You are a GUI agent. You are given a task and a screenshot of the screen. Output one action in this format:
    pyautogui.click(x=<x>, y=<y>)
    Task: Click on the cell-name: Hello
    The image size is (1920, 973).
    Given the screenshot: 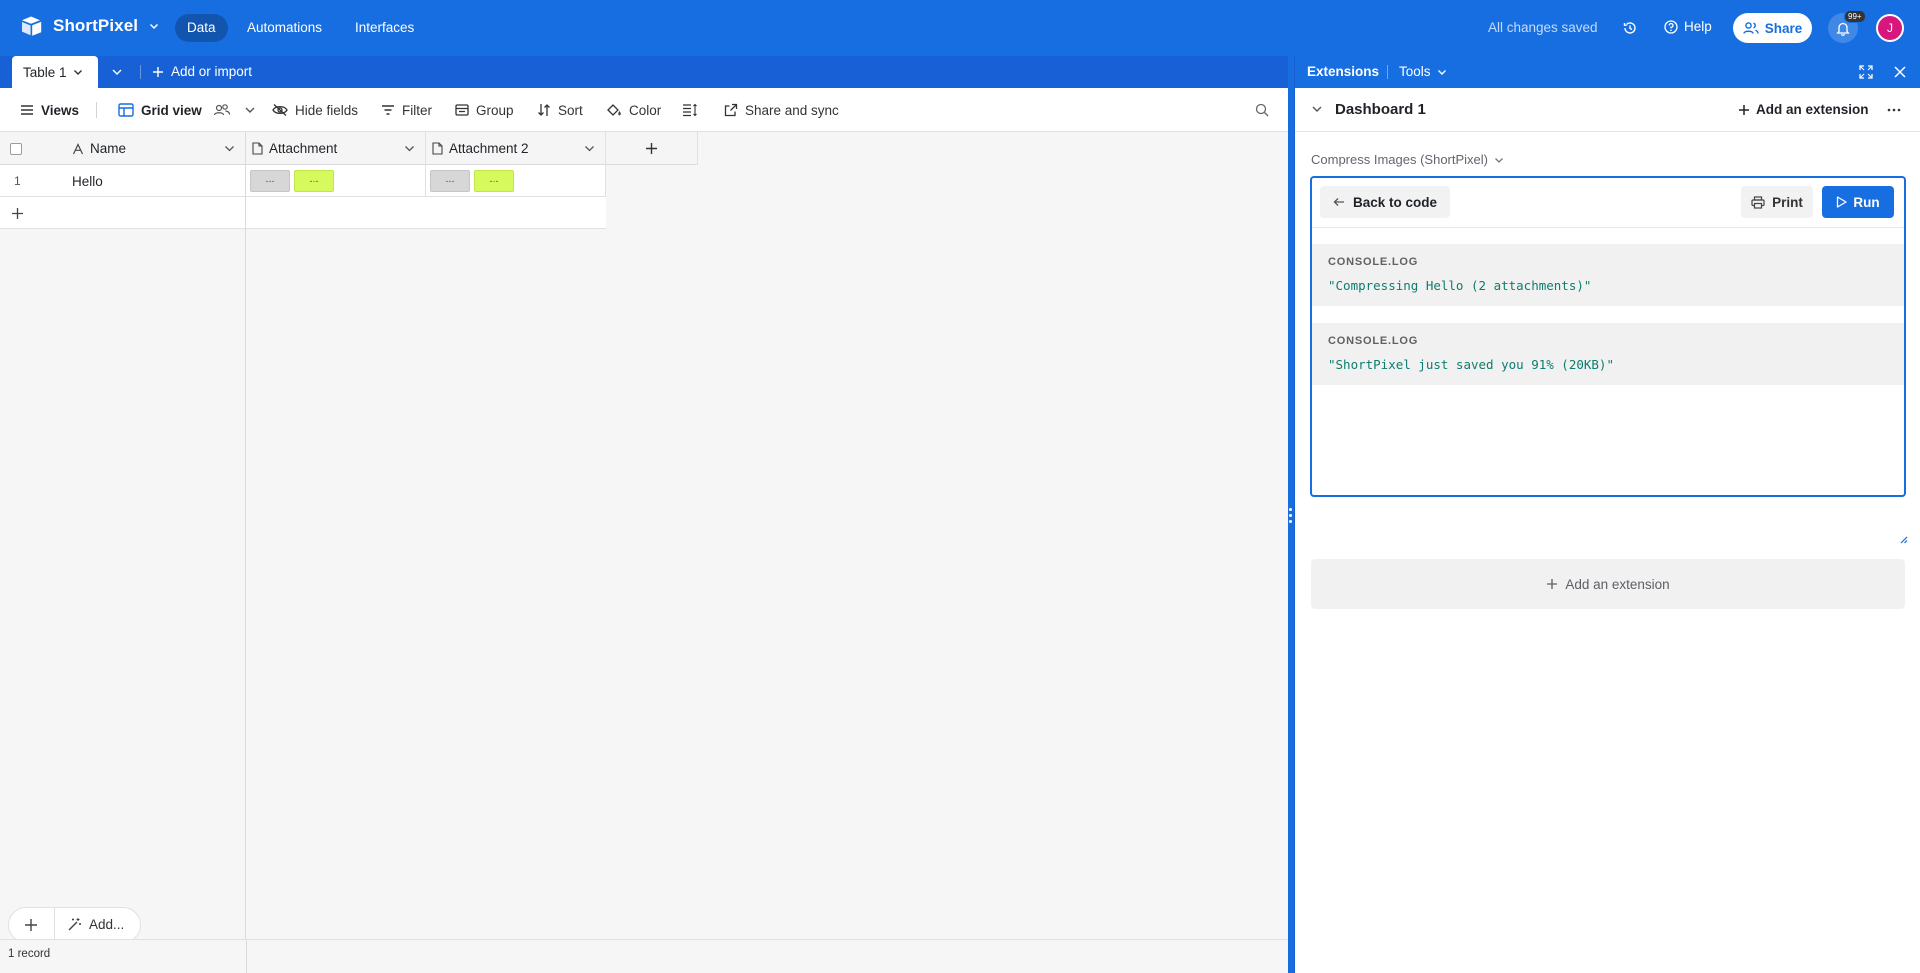 What is the action you would take?
    pyautogui.click(x=153, y=181)
    